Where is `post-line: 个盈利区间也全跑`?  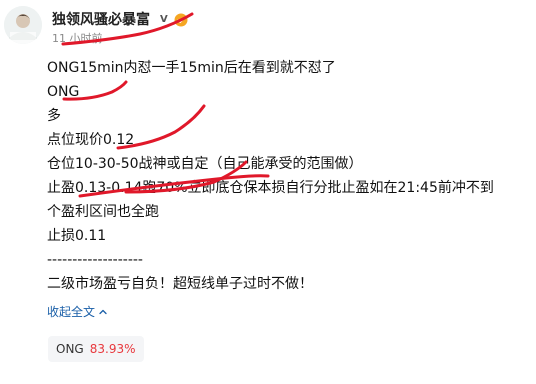 post-line: 个盈利区间也全跑 is located at coordinates (103, 212).